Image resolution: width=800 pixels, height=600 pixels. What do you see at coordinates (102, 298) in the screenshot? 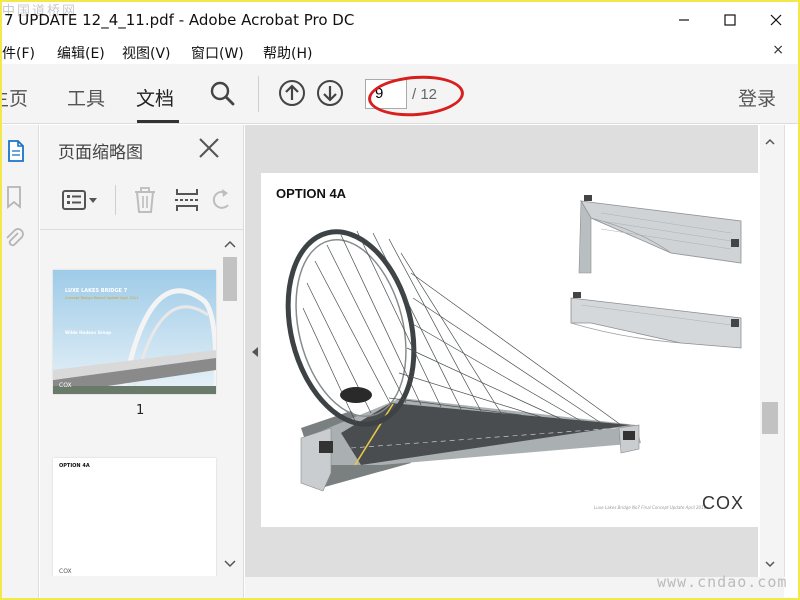
I see `thumb1-subtitle: Concept Design Report Update April 2011` at bounding box center [102, 298].